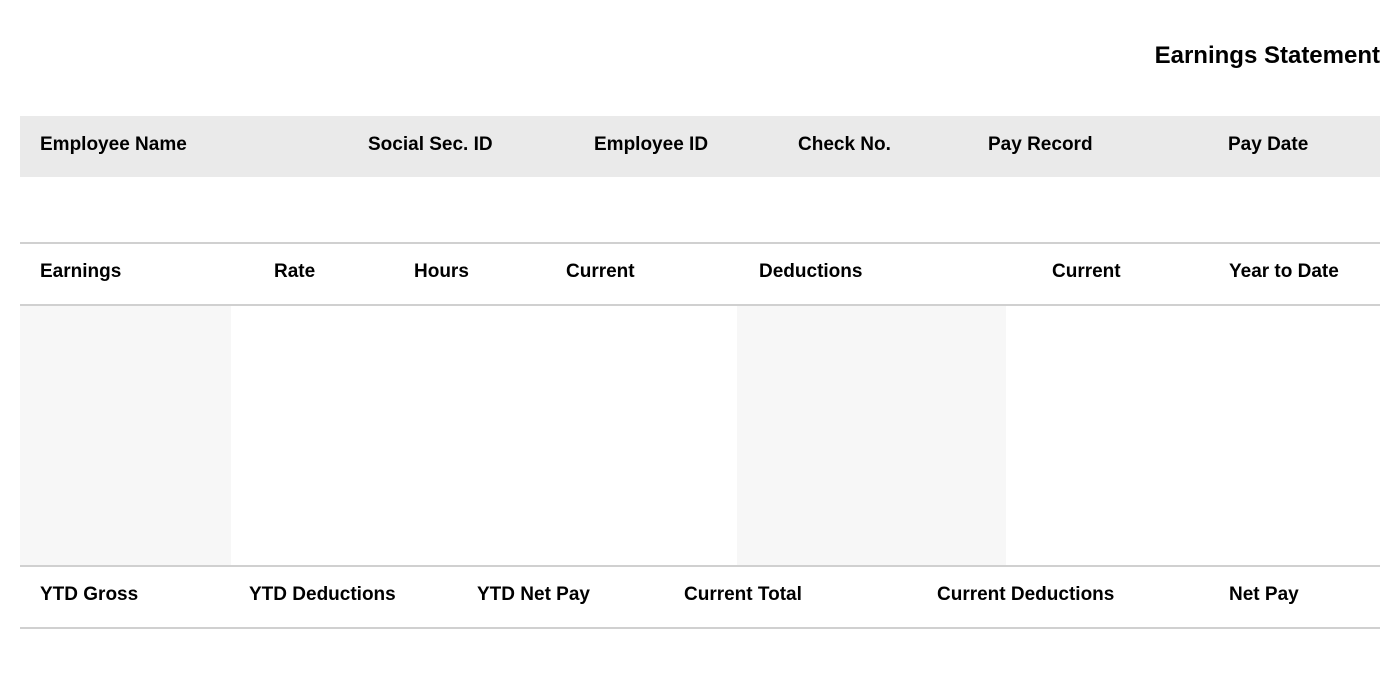  What do you see at coordinates (844, 144) in the screenshot?
I see `check-no-label: Check No.` at bounding box center [844, 144].